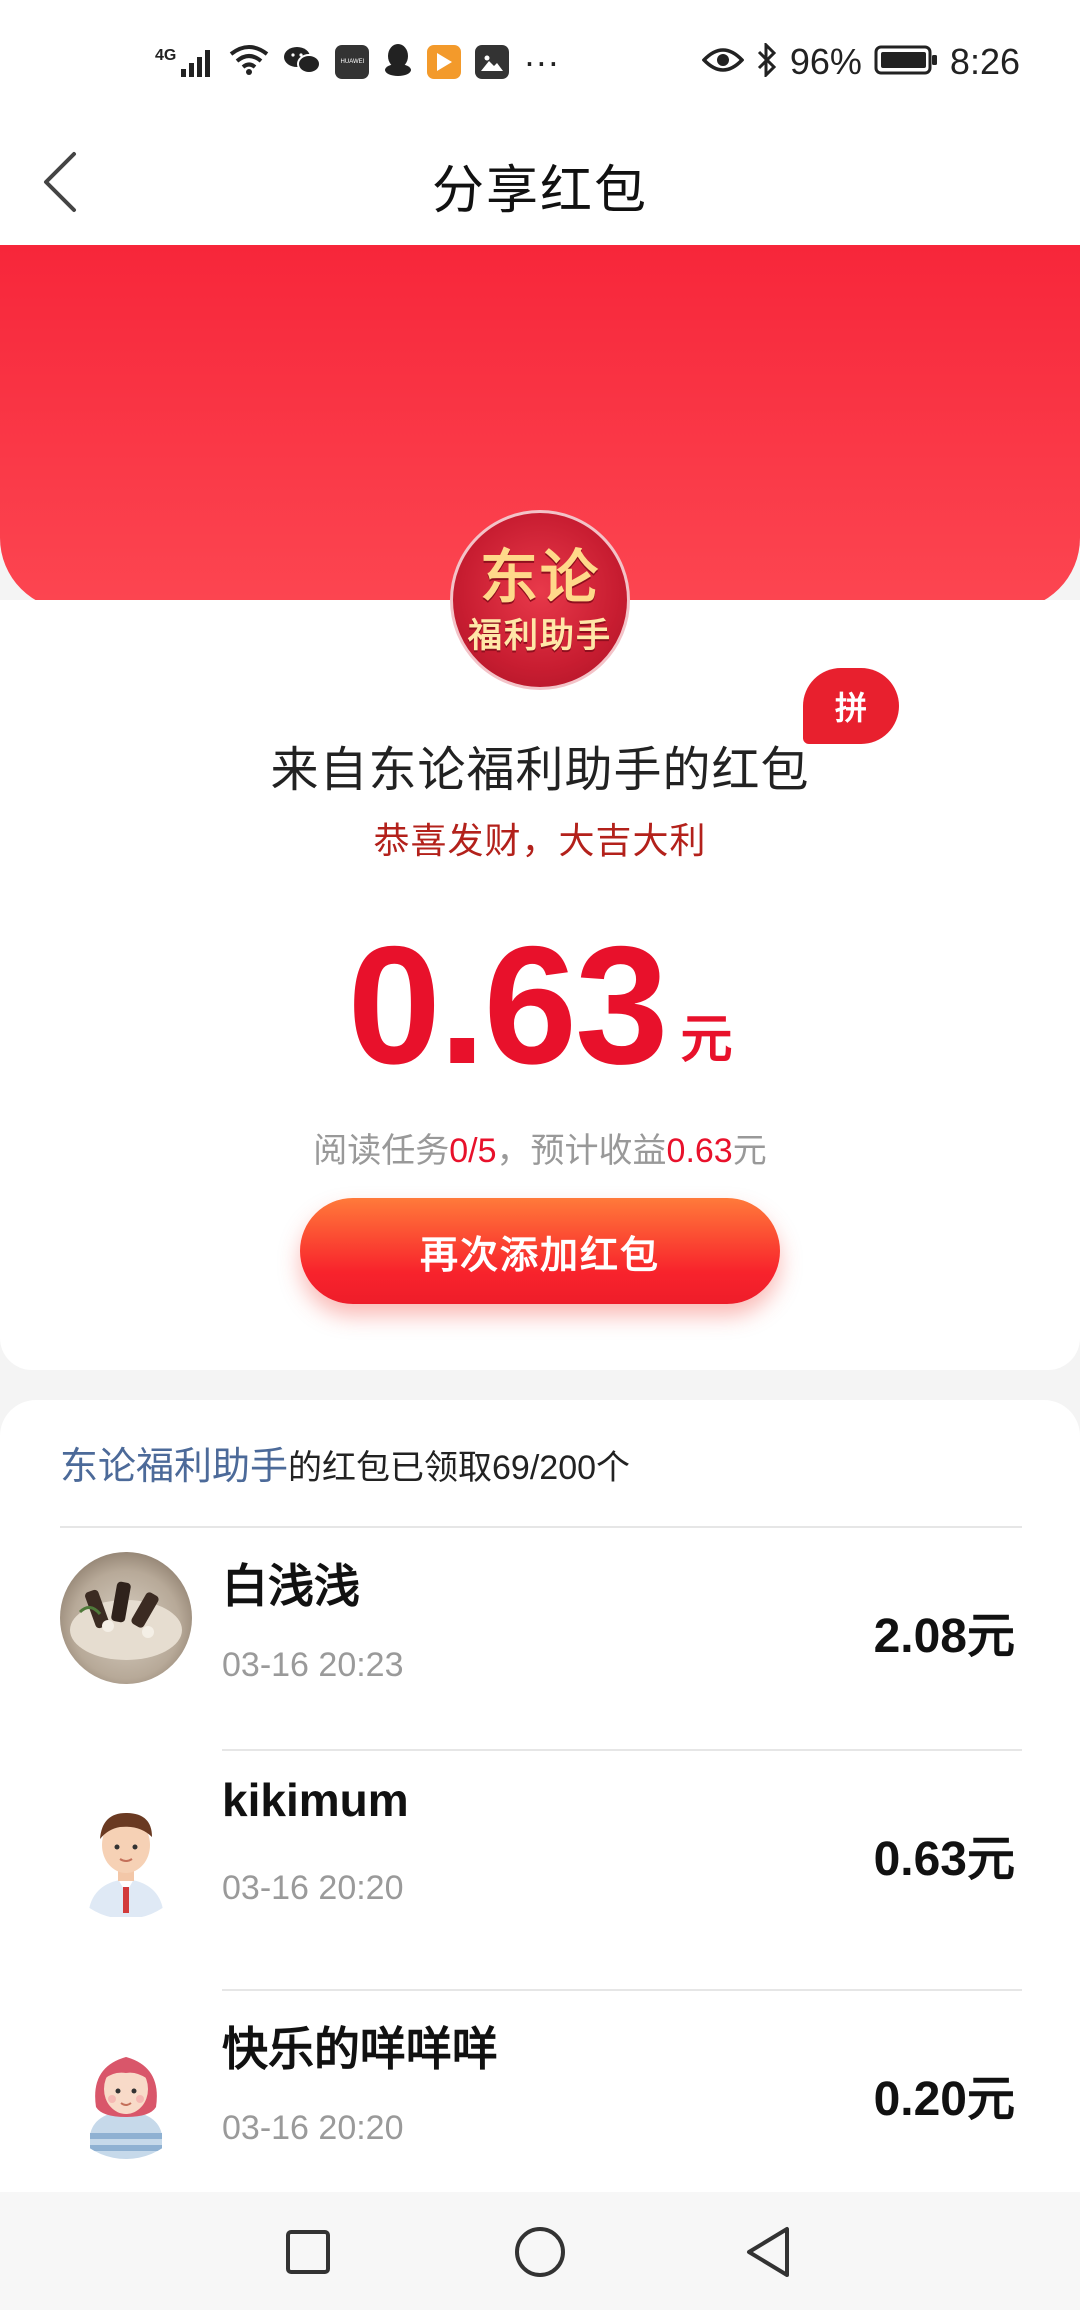  Describe the element at coordinates (492, 62) in the screenshot. I see `gallery-icon` at that location.